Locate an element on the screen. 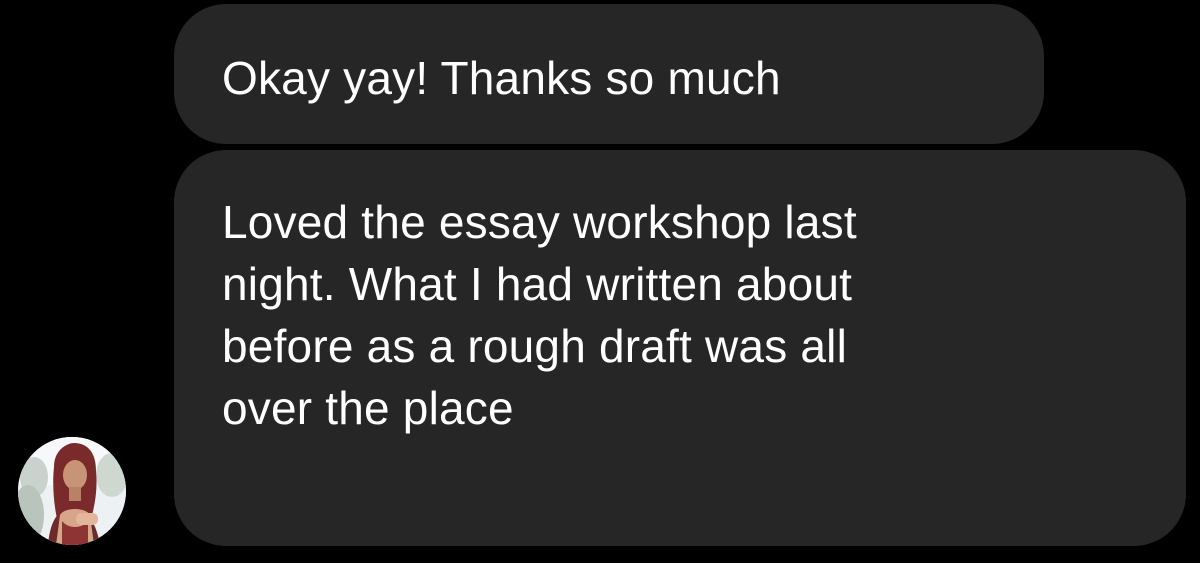 This screenshot has height=563, width=1200. avatar-photo-icon is located at coordinates (72, 491).